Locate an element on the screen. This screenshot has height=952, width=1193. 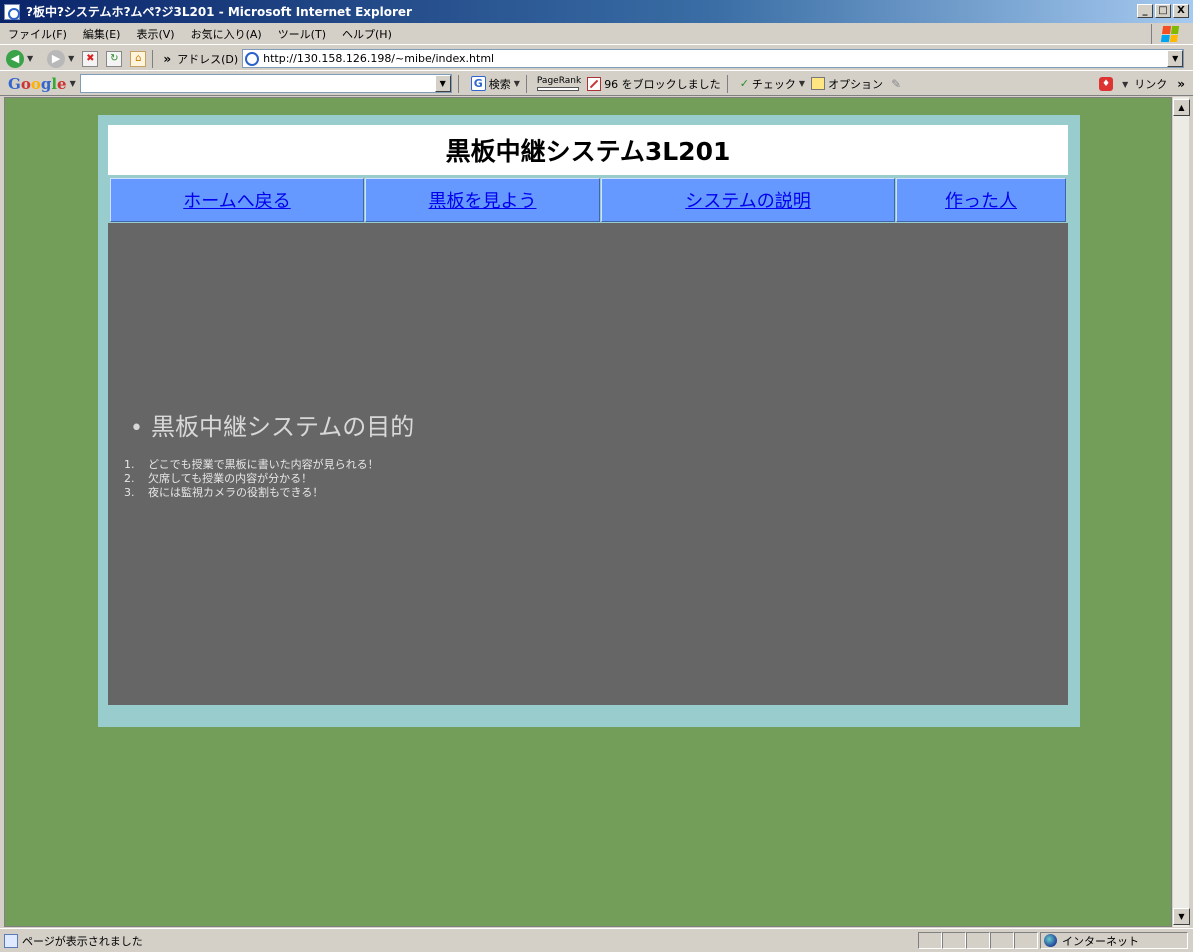
pagerank-indicator: PageRank is located at coordinates (559, 83).